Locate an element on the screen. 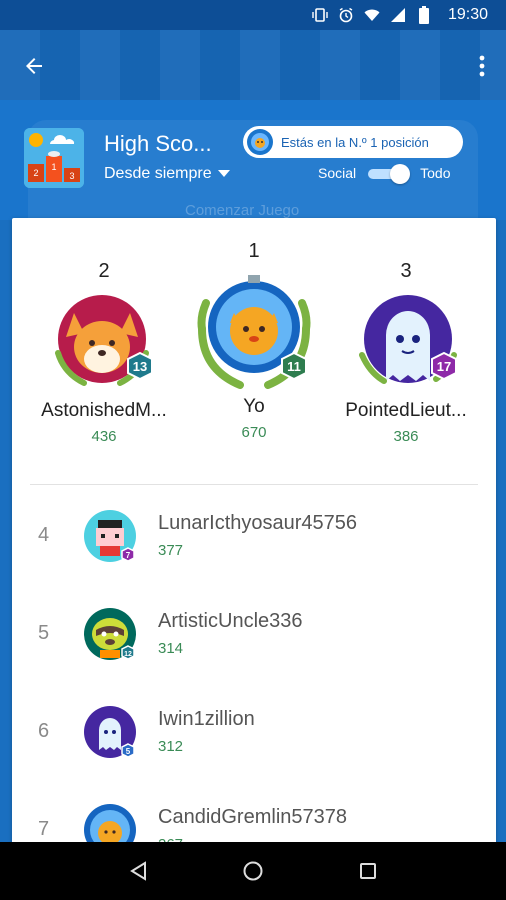 This screenshot has height=900, width=506. podium-rank: 1 is located at coordinates (254, 251).